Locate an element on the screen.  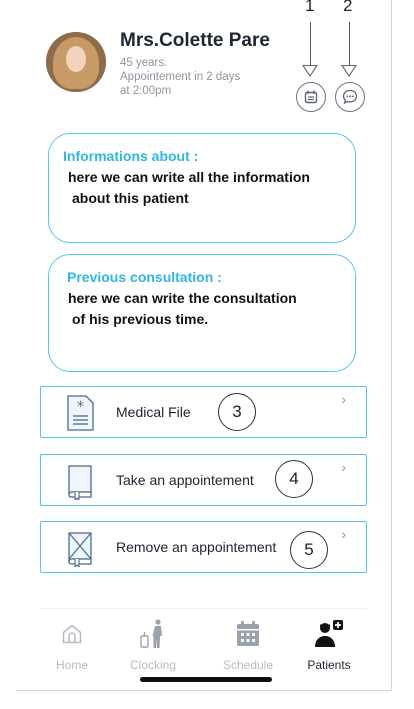
patient-info-line-1: here we can write all the information is located at coordinates (189, 177).